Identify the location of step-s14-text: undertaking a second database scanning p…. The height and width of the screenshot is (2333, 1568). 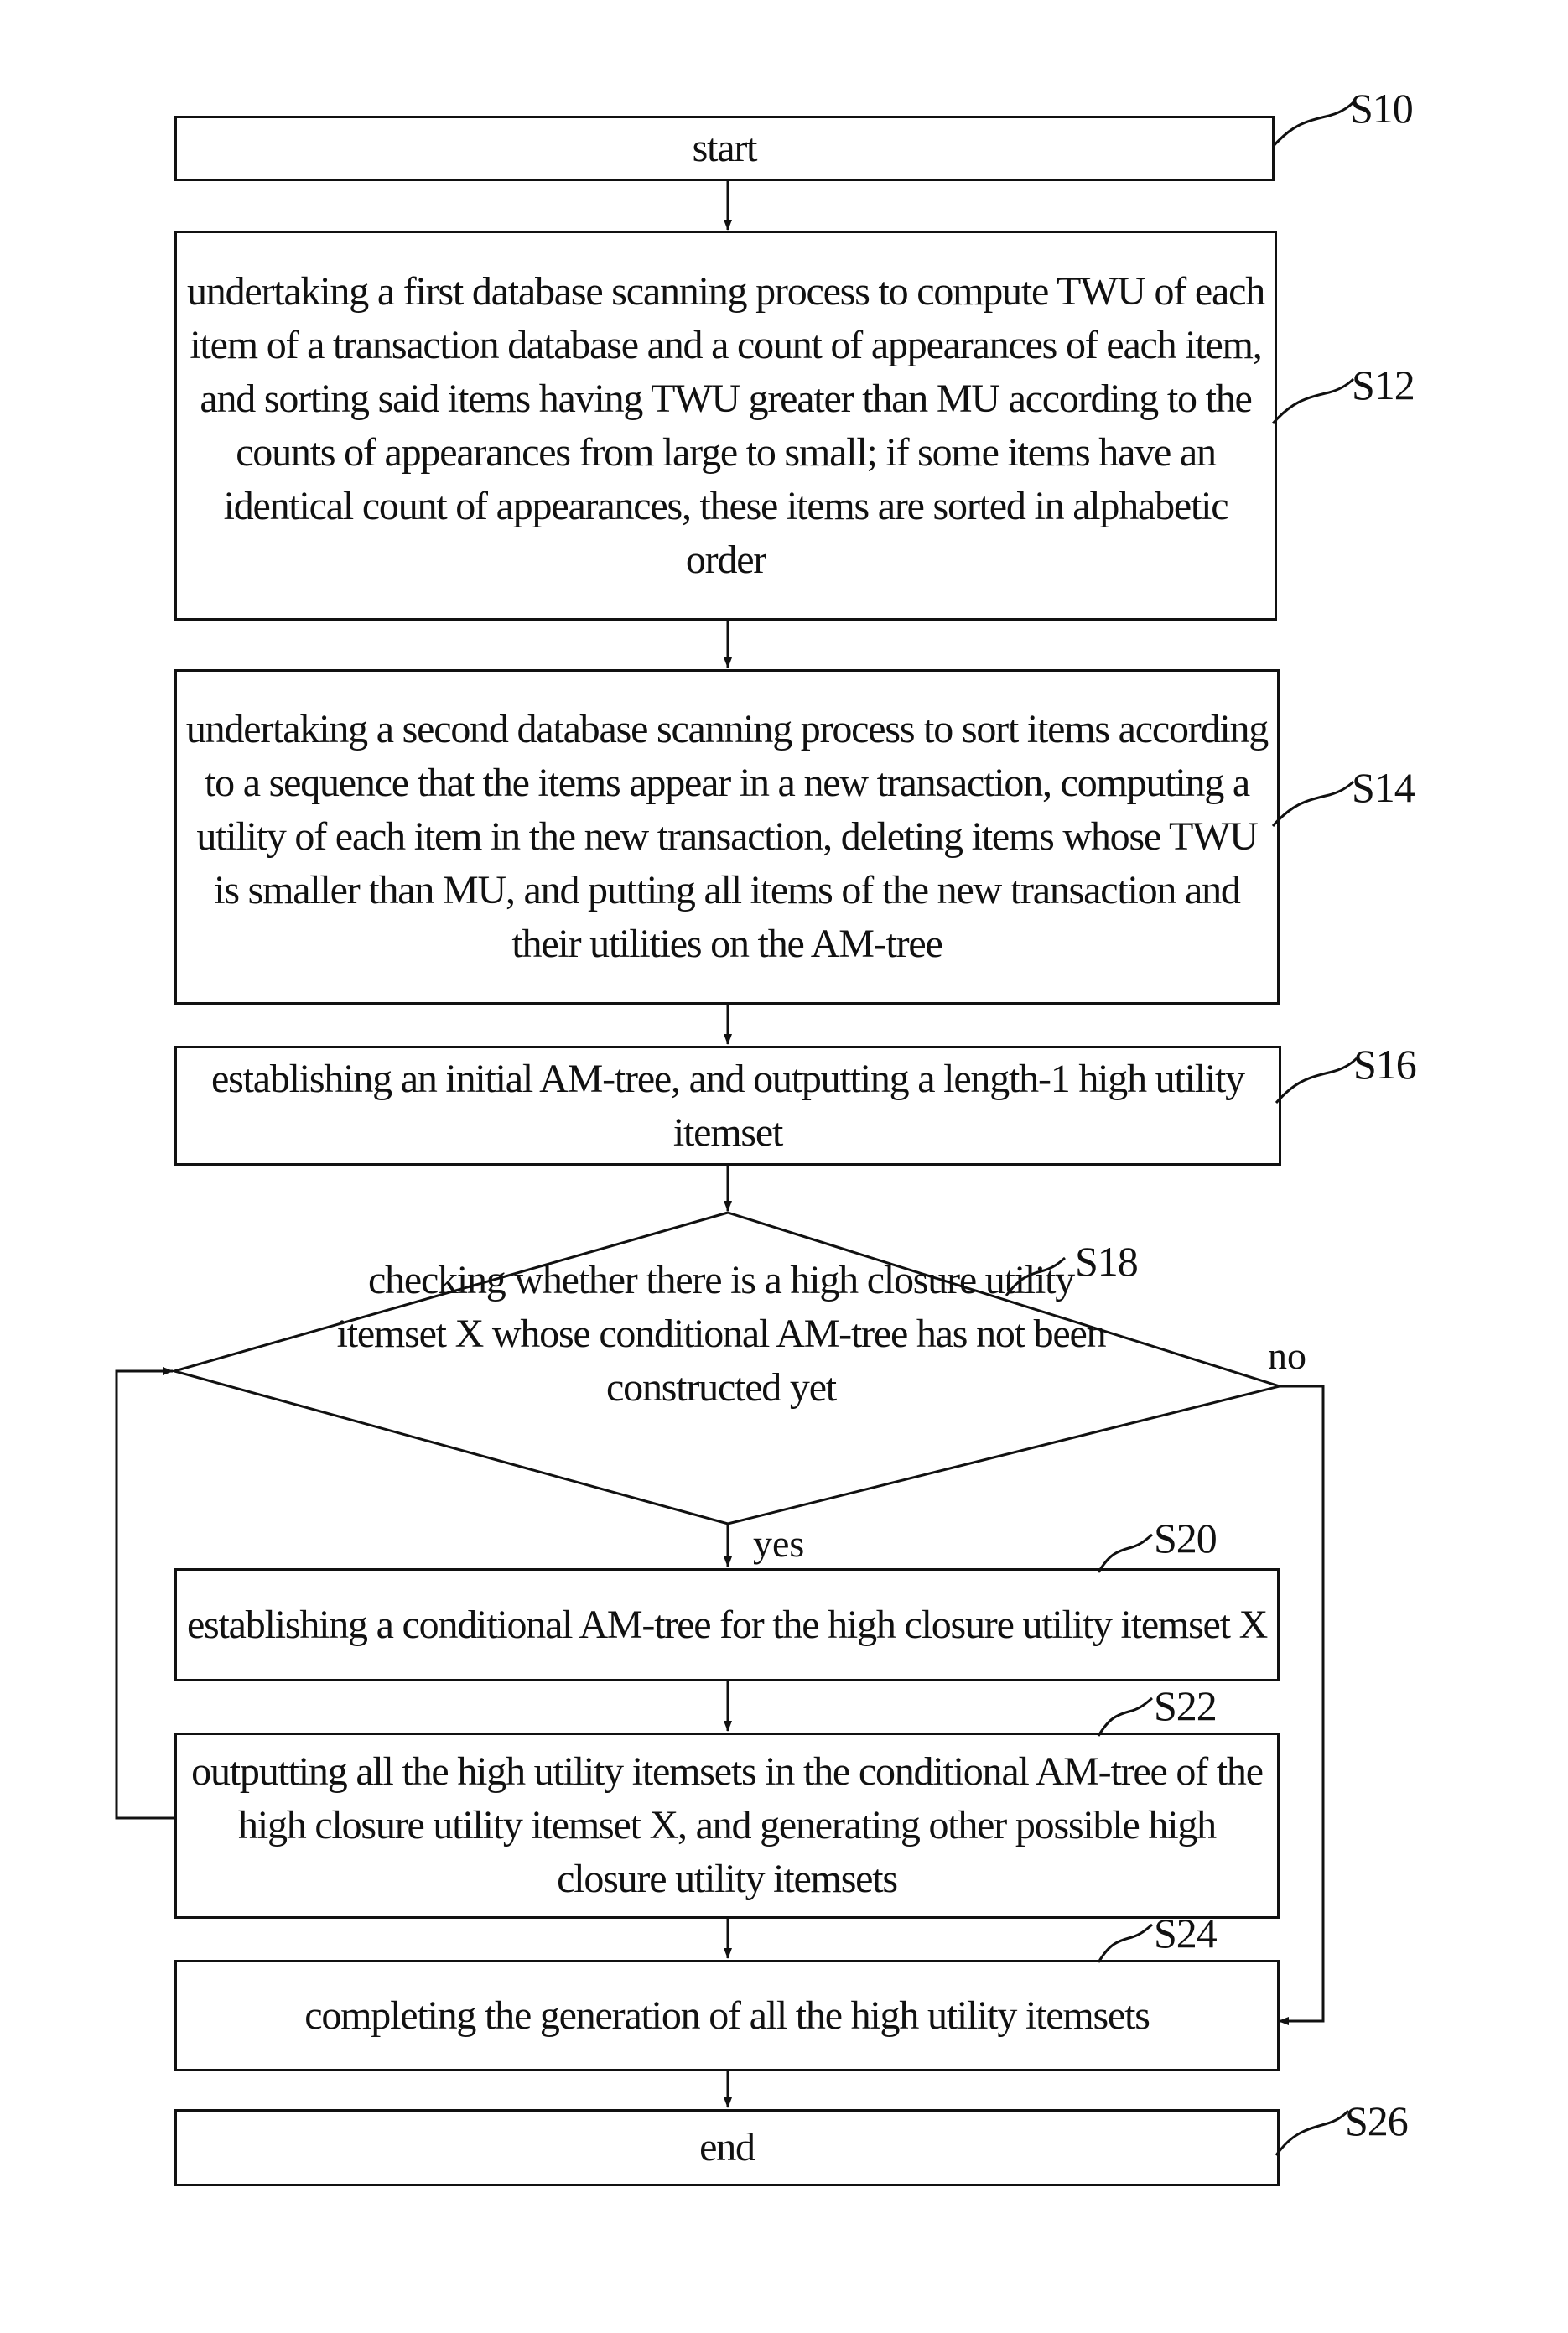
(727, 836).